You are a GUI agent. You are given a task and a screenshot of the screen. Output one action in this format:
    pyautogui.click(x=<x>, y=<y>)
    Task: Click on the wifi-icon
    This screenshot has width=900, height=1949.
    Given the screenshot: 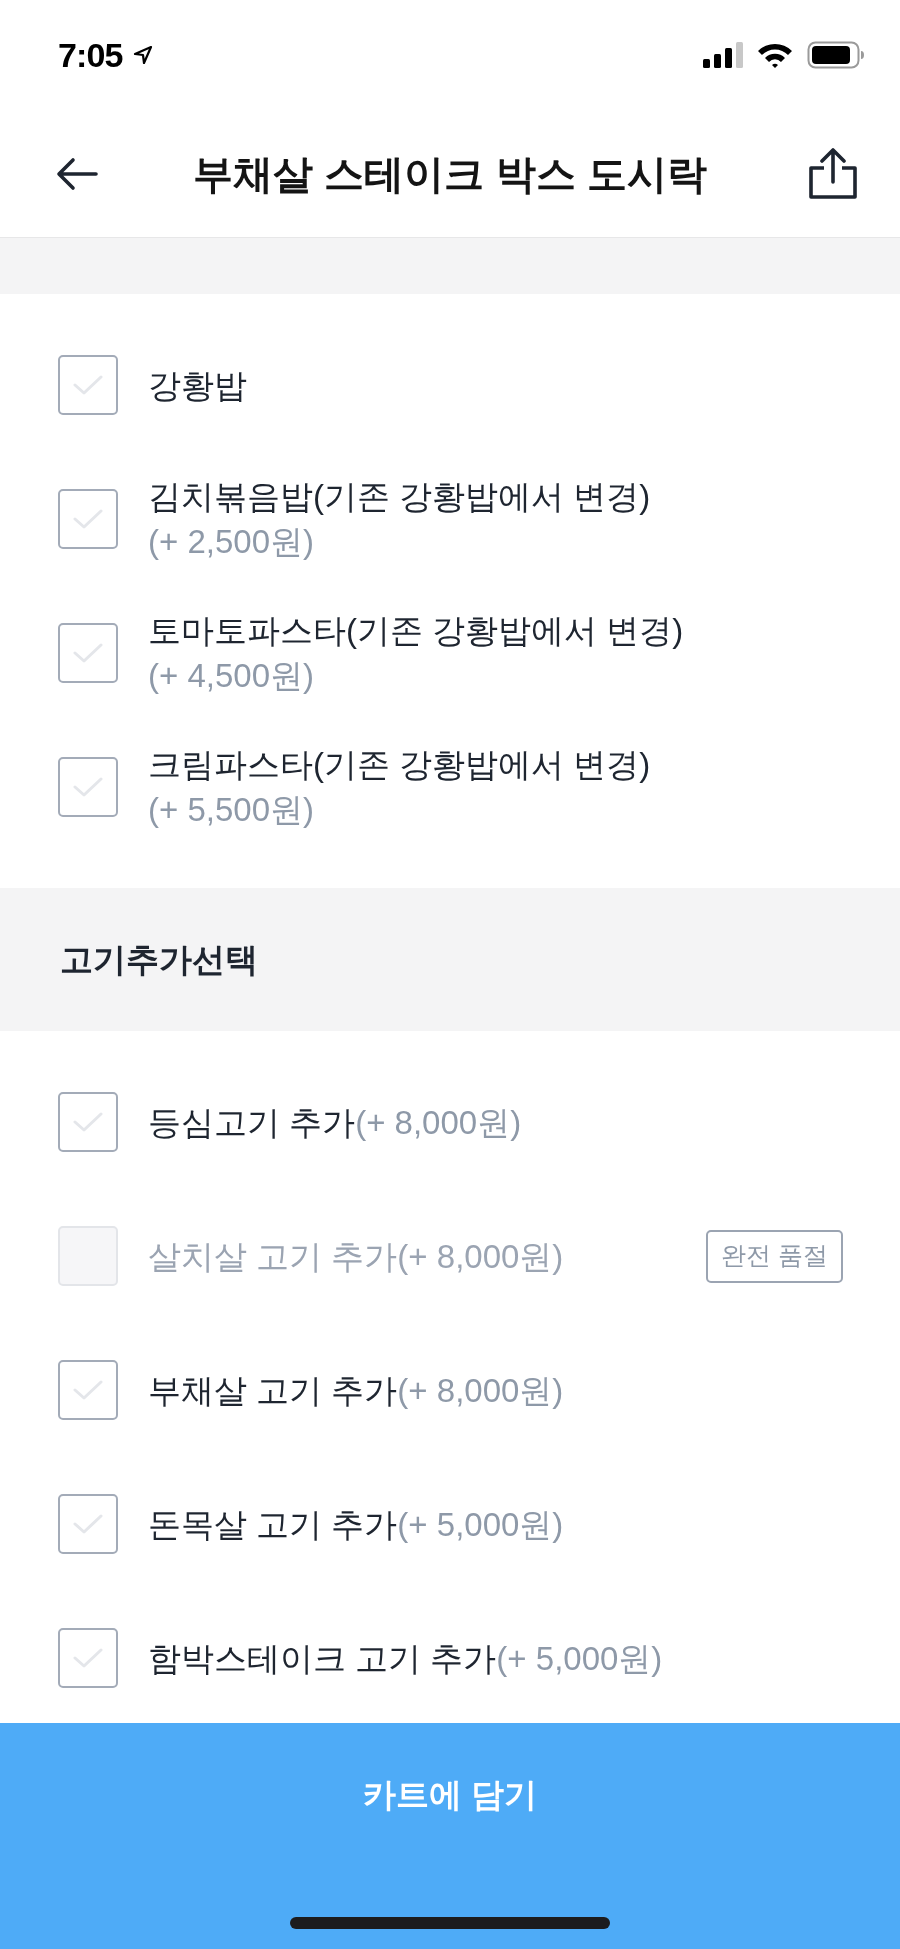 What is the action you would take?
    pyautogui.click(x=775, y=55)
    